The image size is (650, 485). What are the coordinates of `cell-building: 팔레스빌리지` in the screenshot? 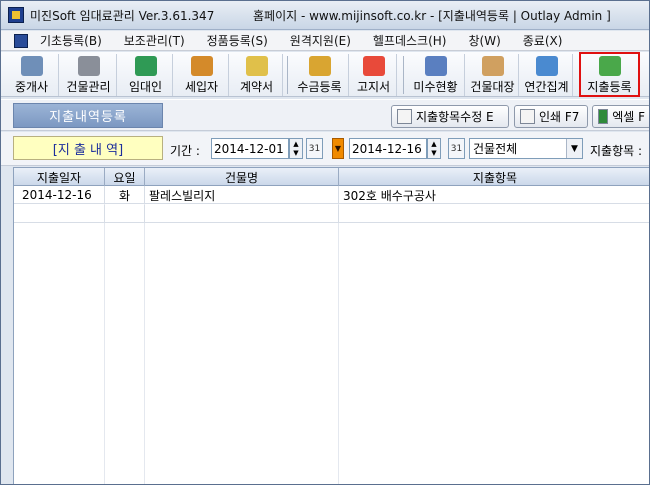 It's located at (242, 195).